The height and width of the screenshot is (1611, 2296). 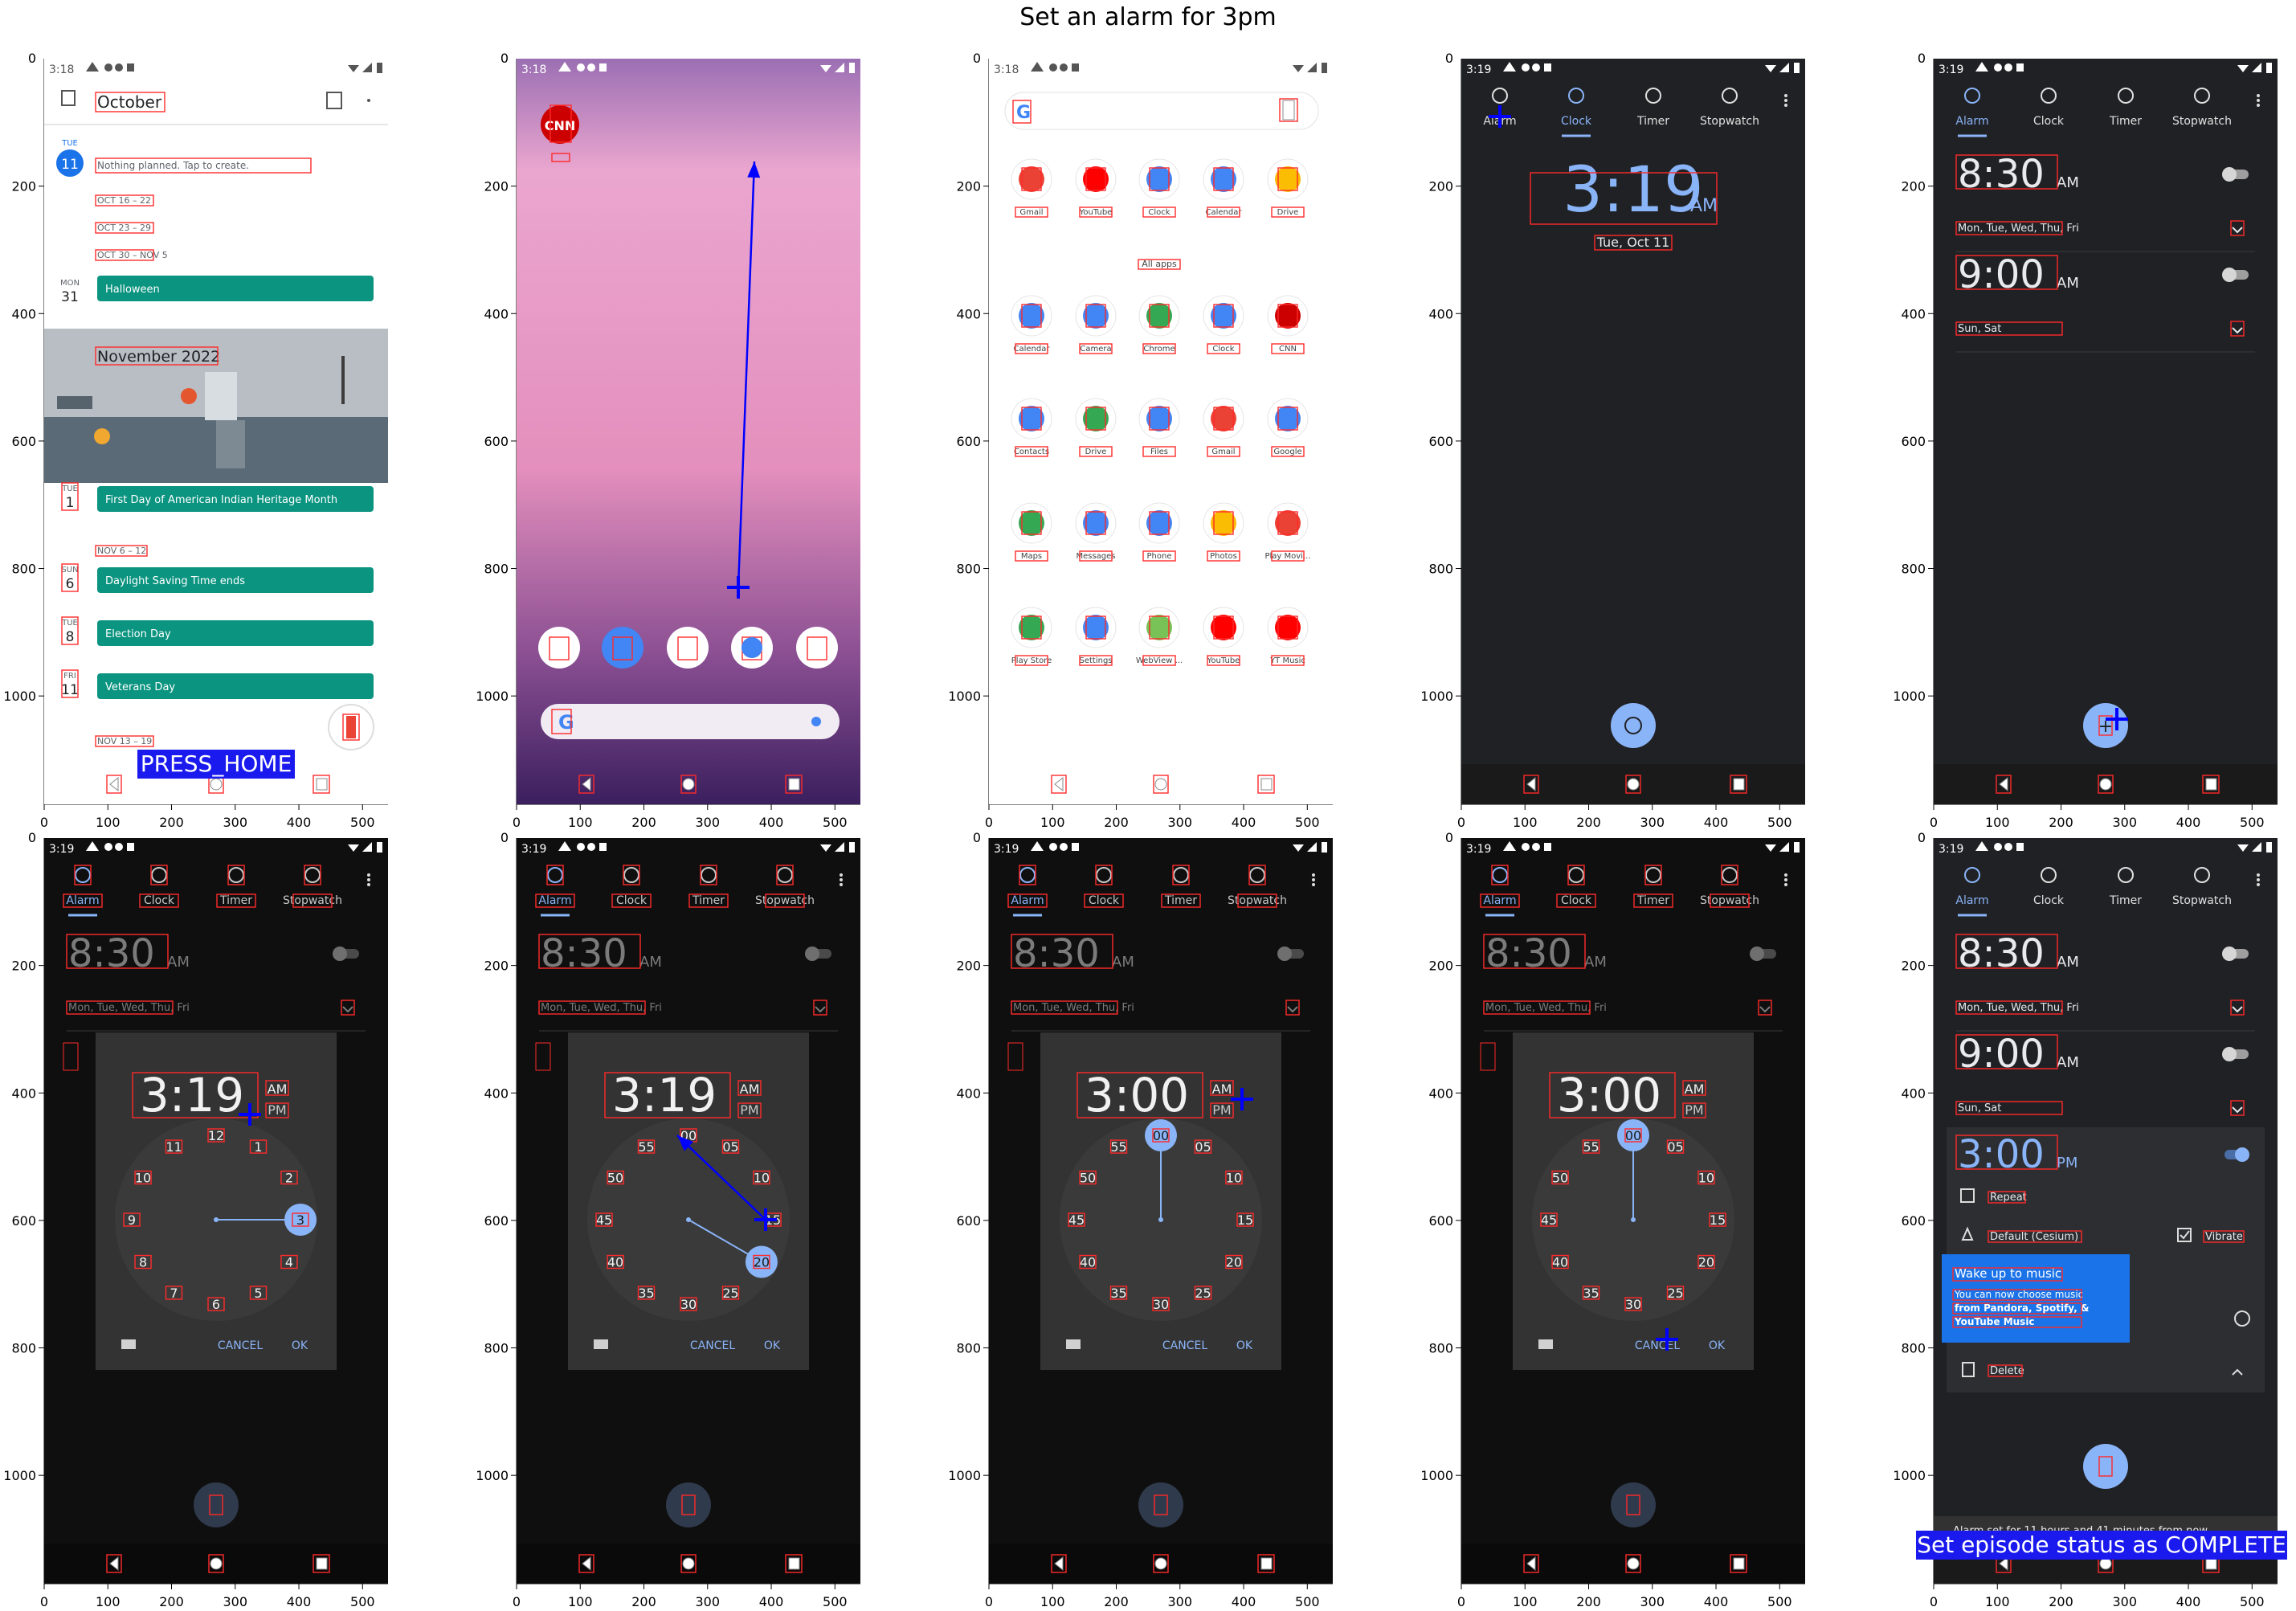 What do you see at coordinates (2034, 1237) in the screenshot?
I see `ringtone-label: Default (Cesium)` at bounding box center [2034, 1237].